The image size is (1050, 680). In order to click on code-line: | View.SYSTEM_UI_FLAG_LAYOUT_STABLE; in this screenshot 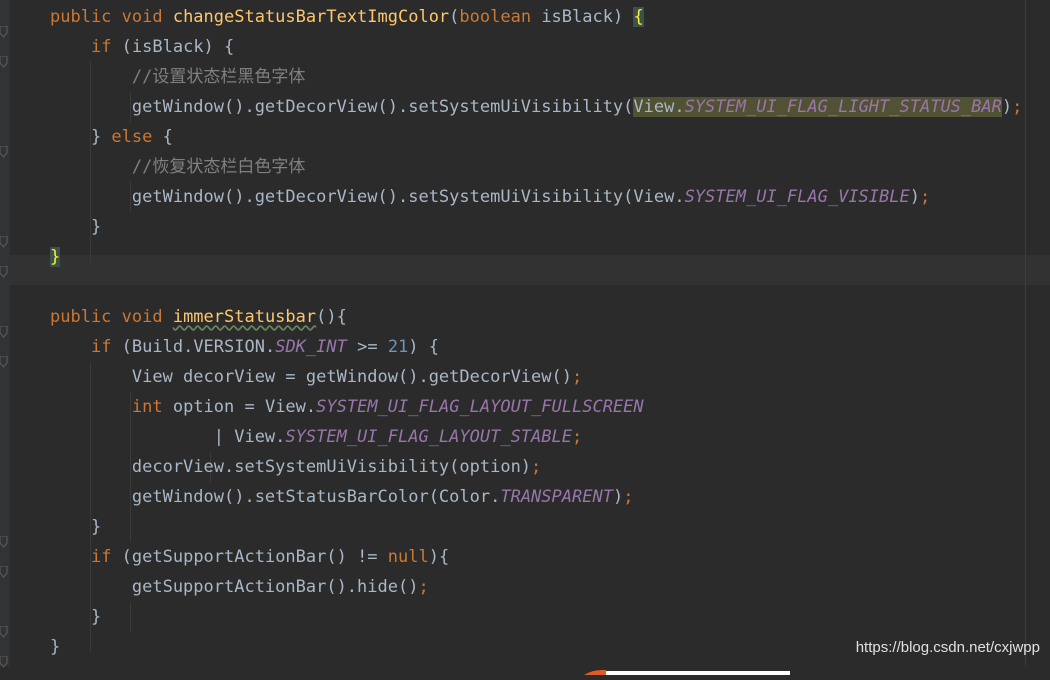, I will do `click(316, 437)`.